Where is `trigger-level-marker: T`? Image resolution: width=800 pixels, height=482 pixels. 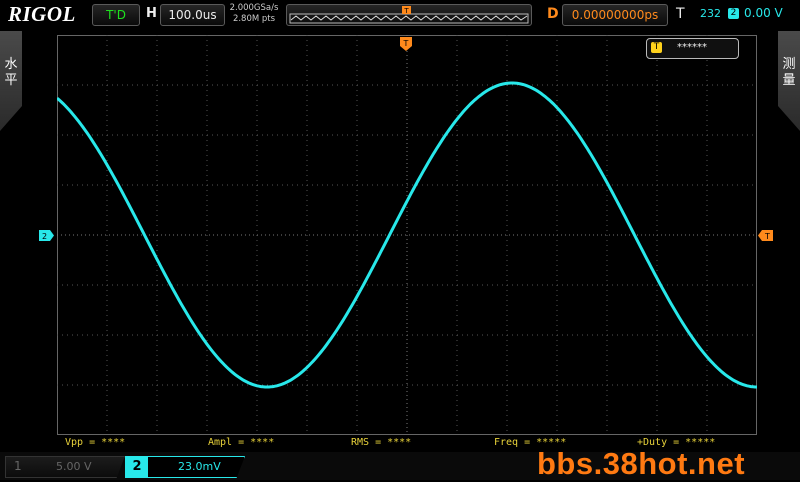
trigger-level-marker: T is located at coordinates (765, 235).